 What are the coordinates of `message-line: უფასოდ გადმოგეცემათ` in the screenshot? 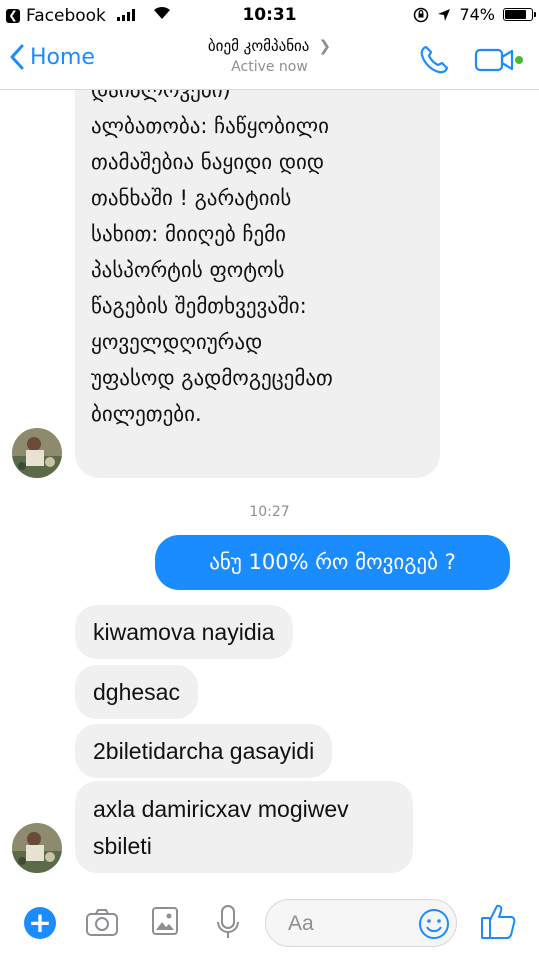 It's located at (212, 378).